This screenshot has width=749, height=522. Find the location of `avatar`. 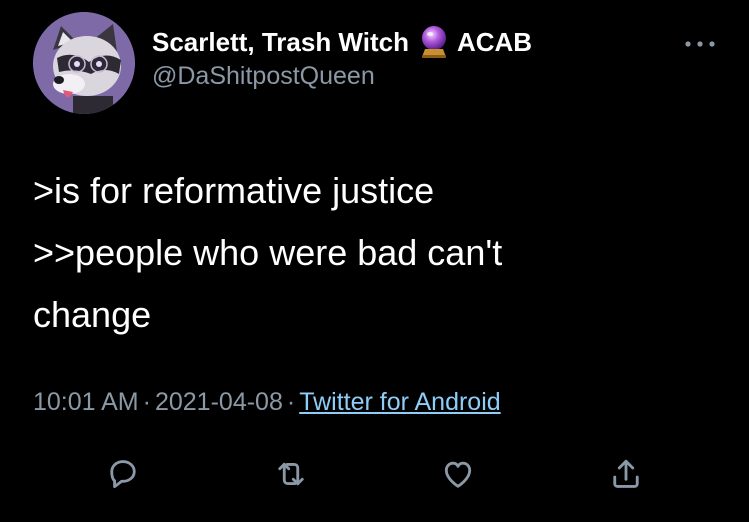

avatar is located at coordinates (84, 63).